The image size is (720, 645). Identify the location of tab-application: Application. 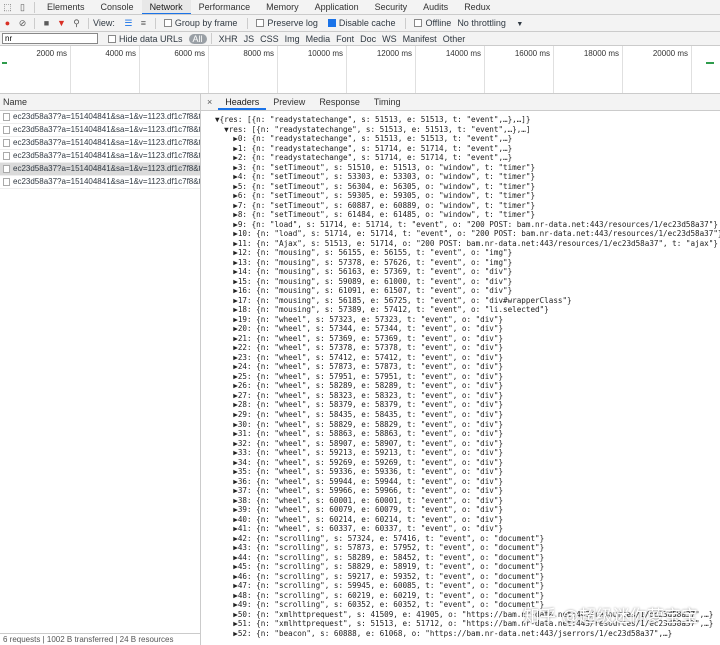
(337, 7).